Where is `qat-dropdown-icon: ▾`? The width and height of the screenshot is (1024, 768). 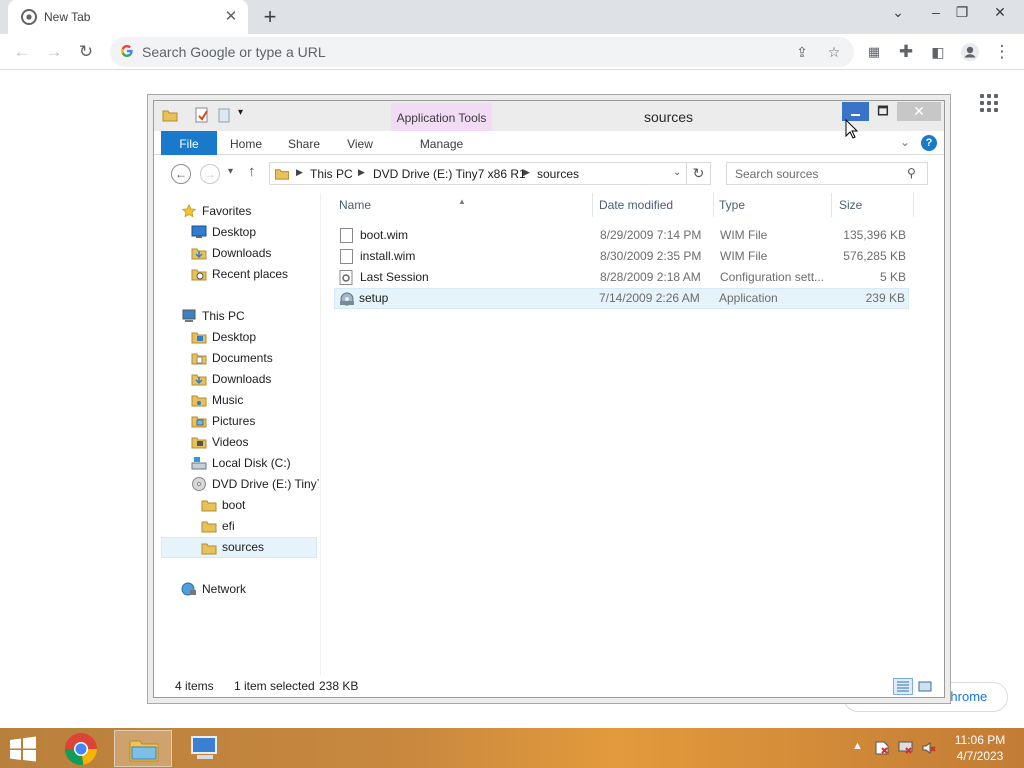 qat-dropdown-icon: ▾ is located at coordinates (246, 115).